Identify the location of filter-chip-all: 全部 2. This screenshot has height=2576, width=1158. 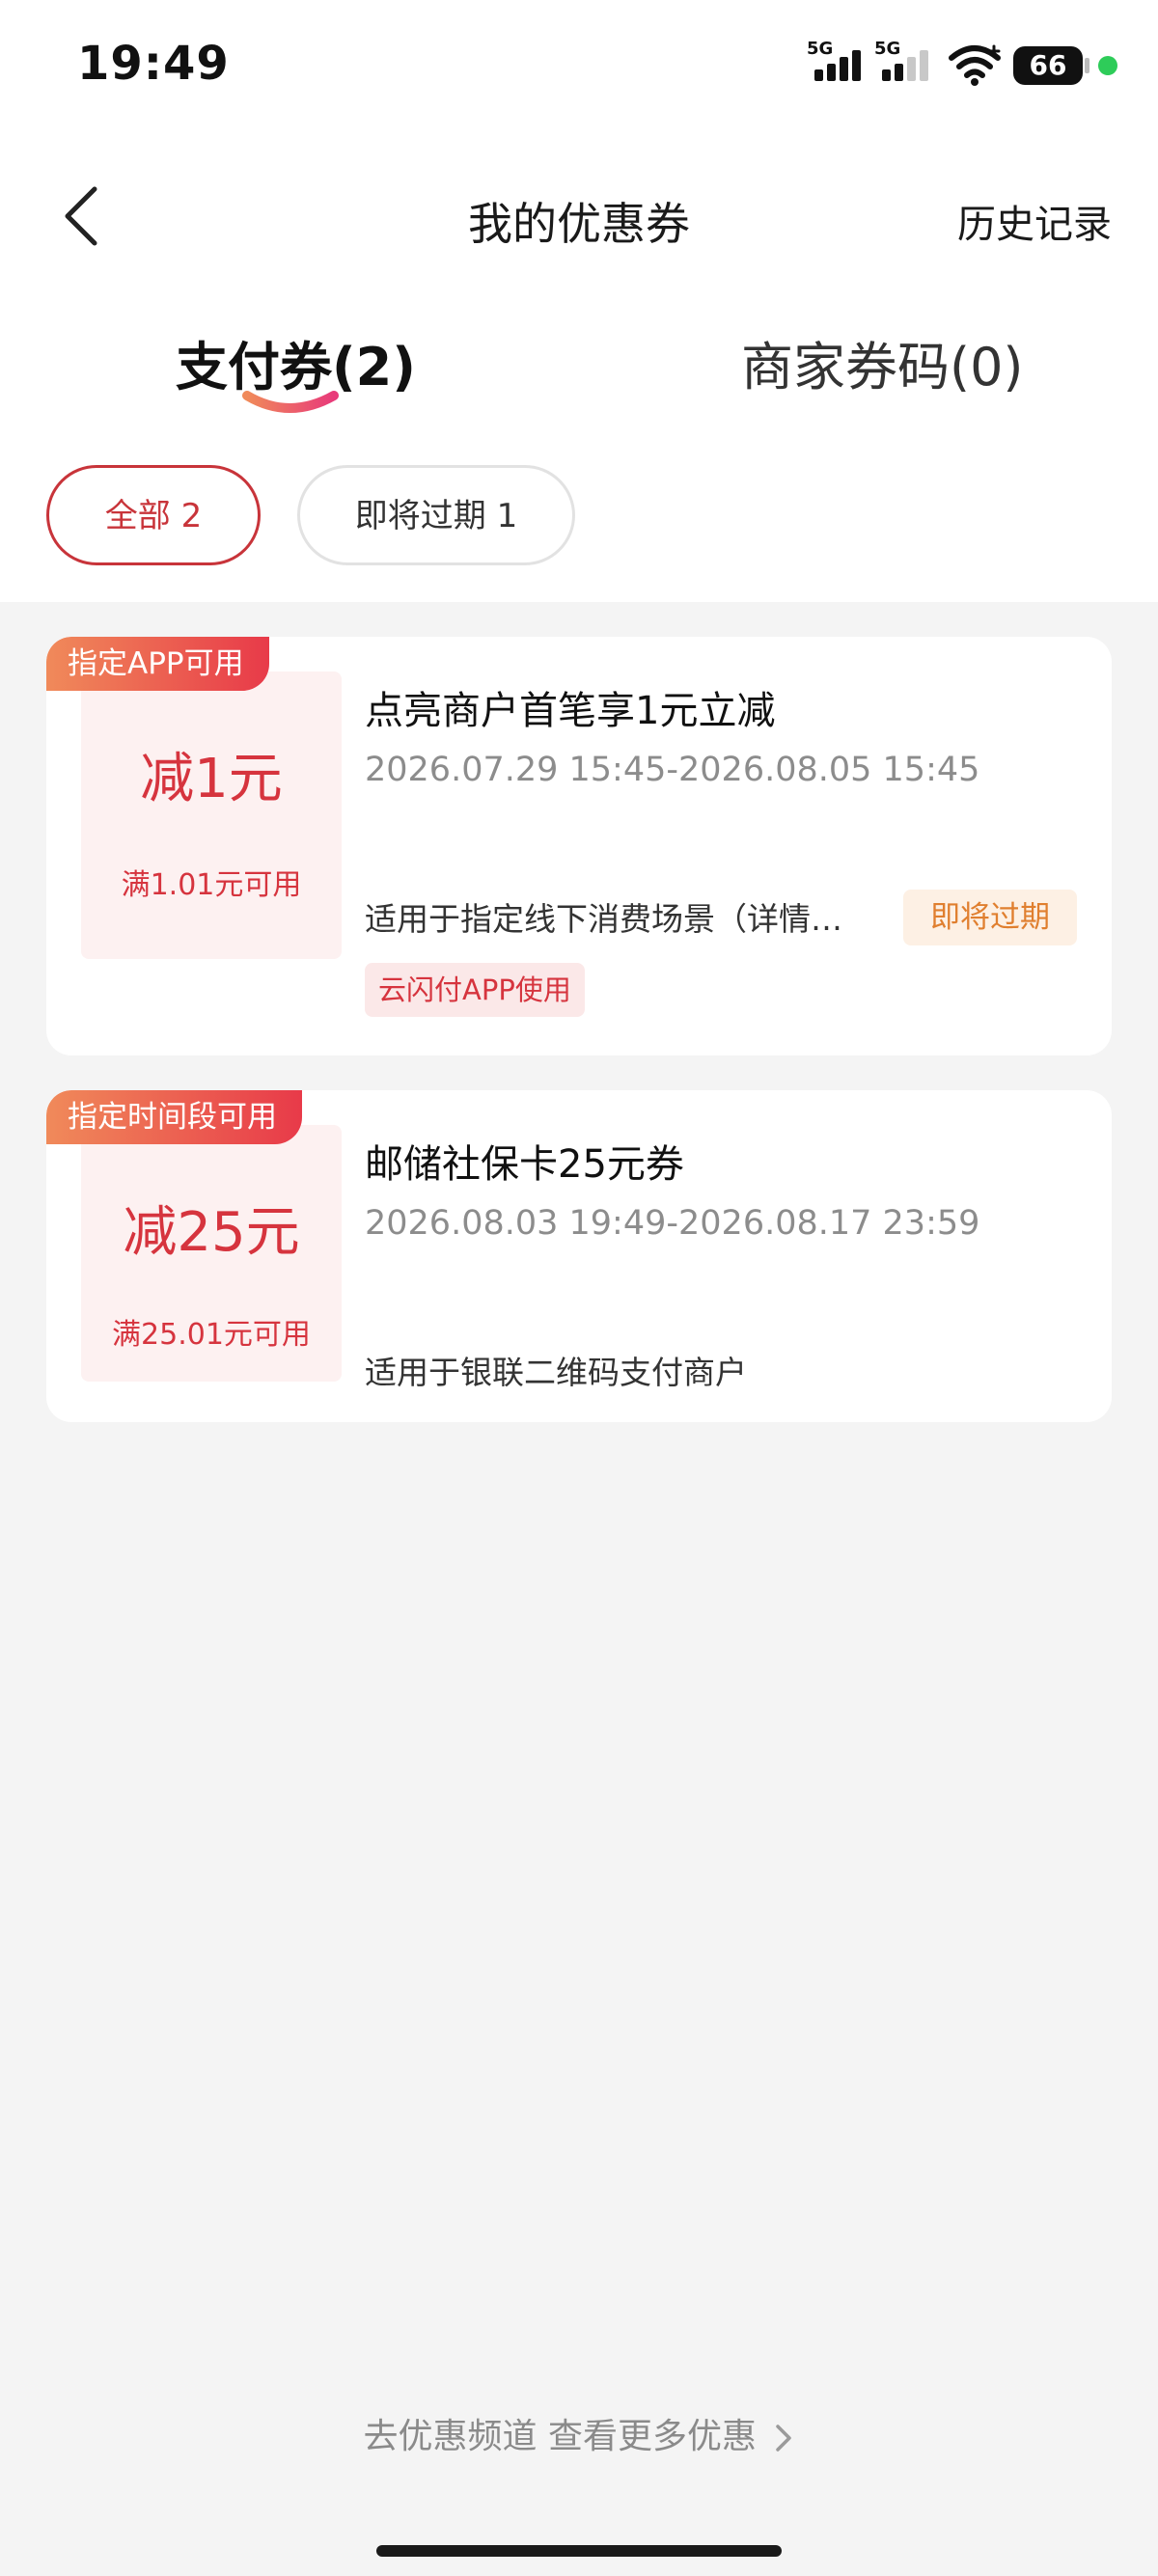
(153, 515).